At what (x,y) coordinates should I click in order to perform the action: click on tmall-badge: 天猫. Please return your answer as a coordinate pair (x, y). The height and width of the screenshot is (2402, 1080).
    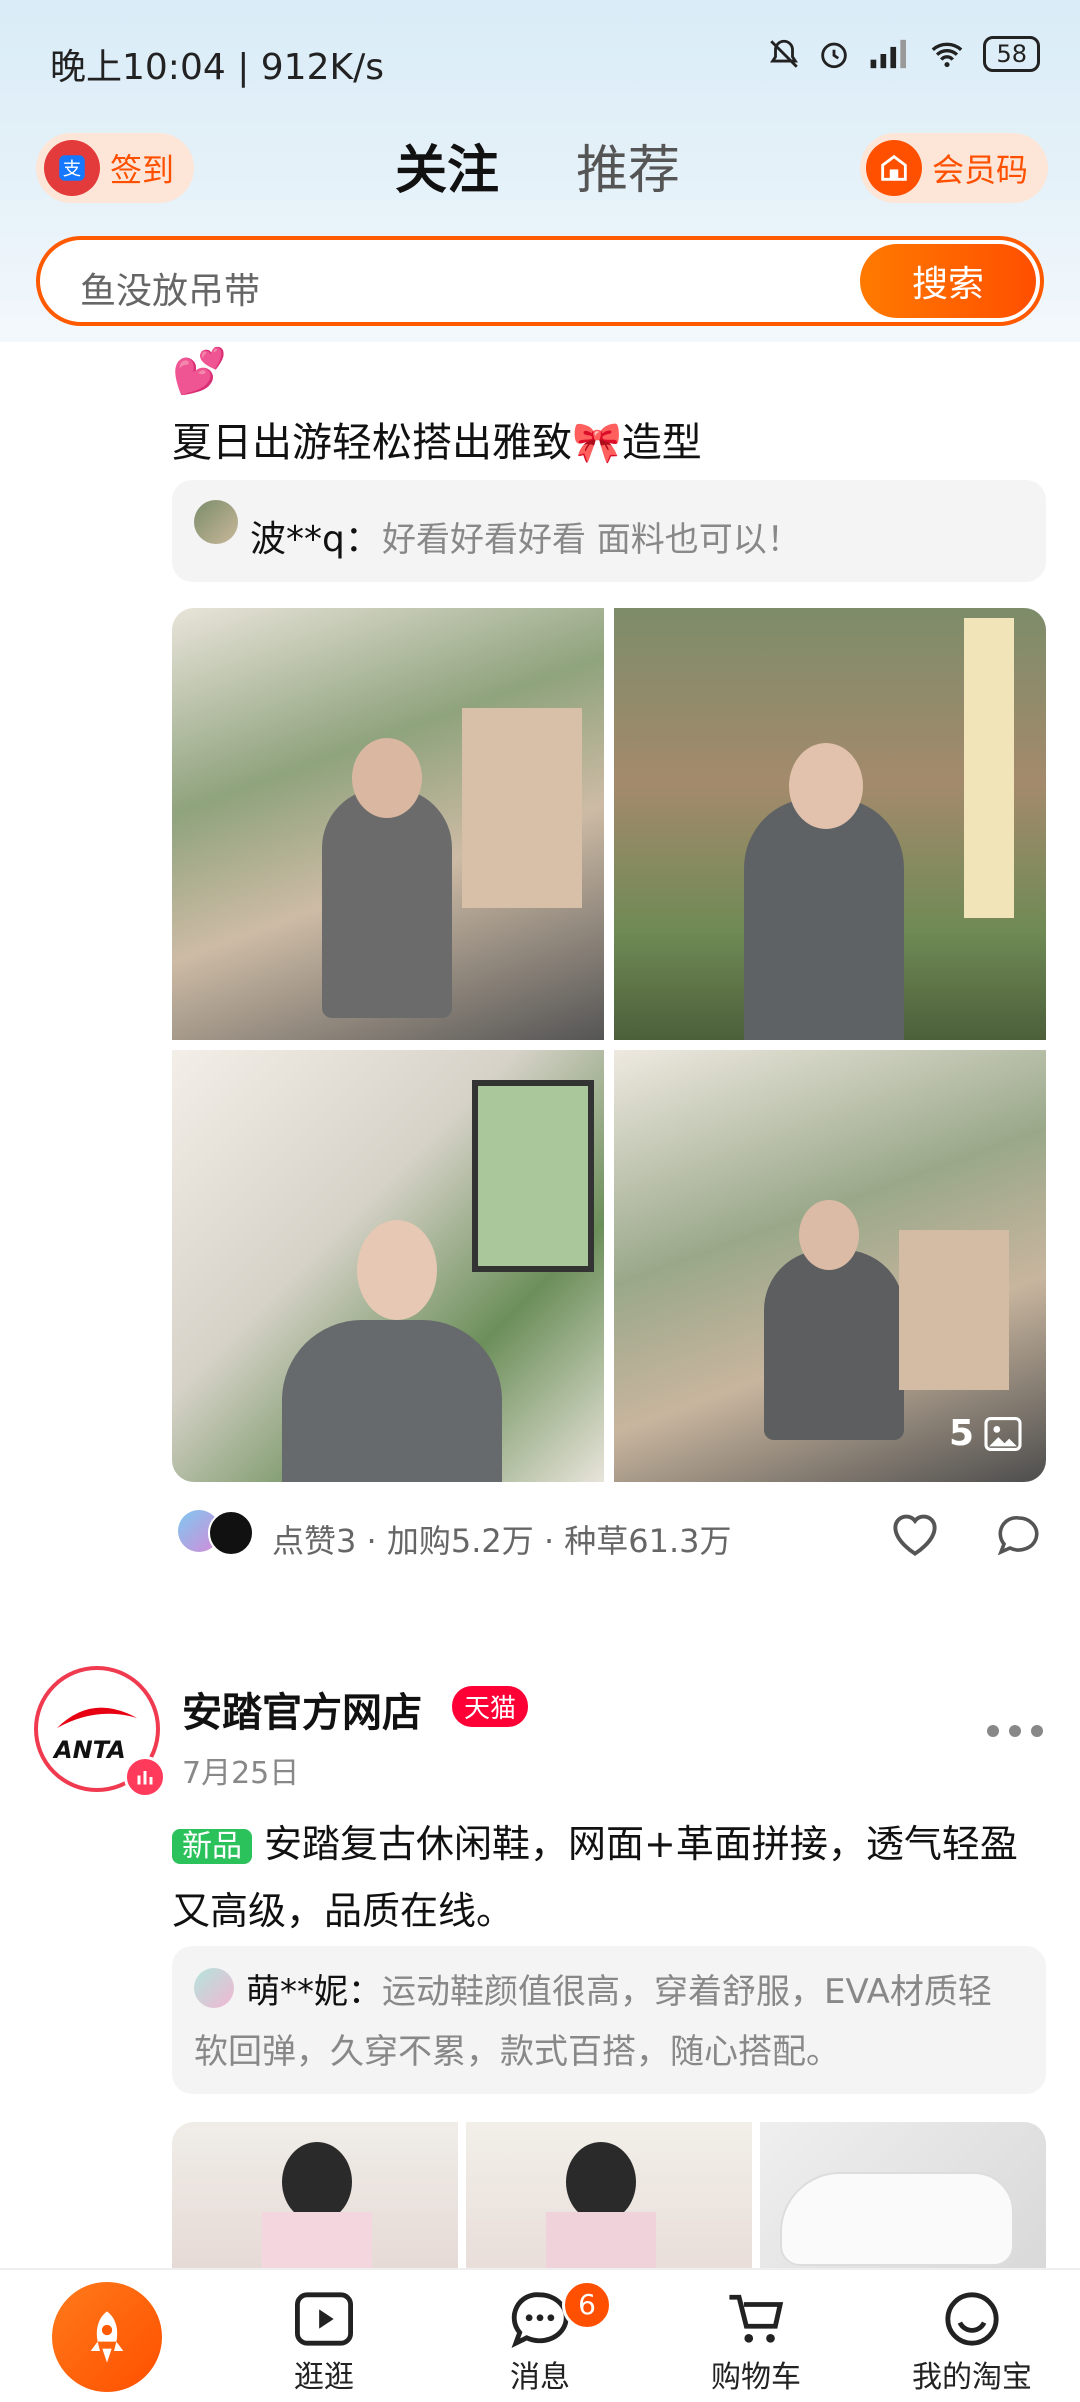
    Looking at the image, I should click on (490, 1706).